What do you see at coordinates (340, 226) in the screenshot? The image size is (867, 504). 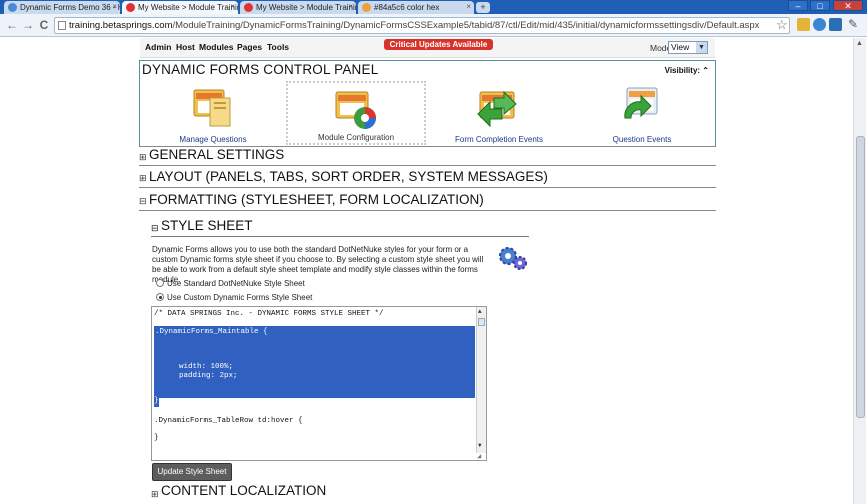 I see `style-sheet-header: ⊟ STYLE SHEET` at bounding box center [340, 226].